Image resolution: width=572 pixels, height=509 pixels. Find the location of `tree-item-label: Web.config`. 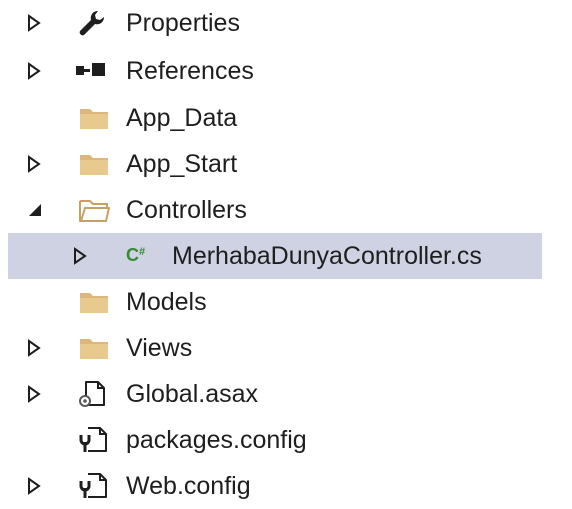

tree-item-label: Web.config is located at coordinates (188, 486).